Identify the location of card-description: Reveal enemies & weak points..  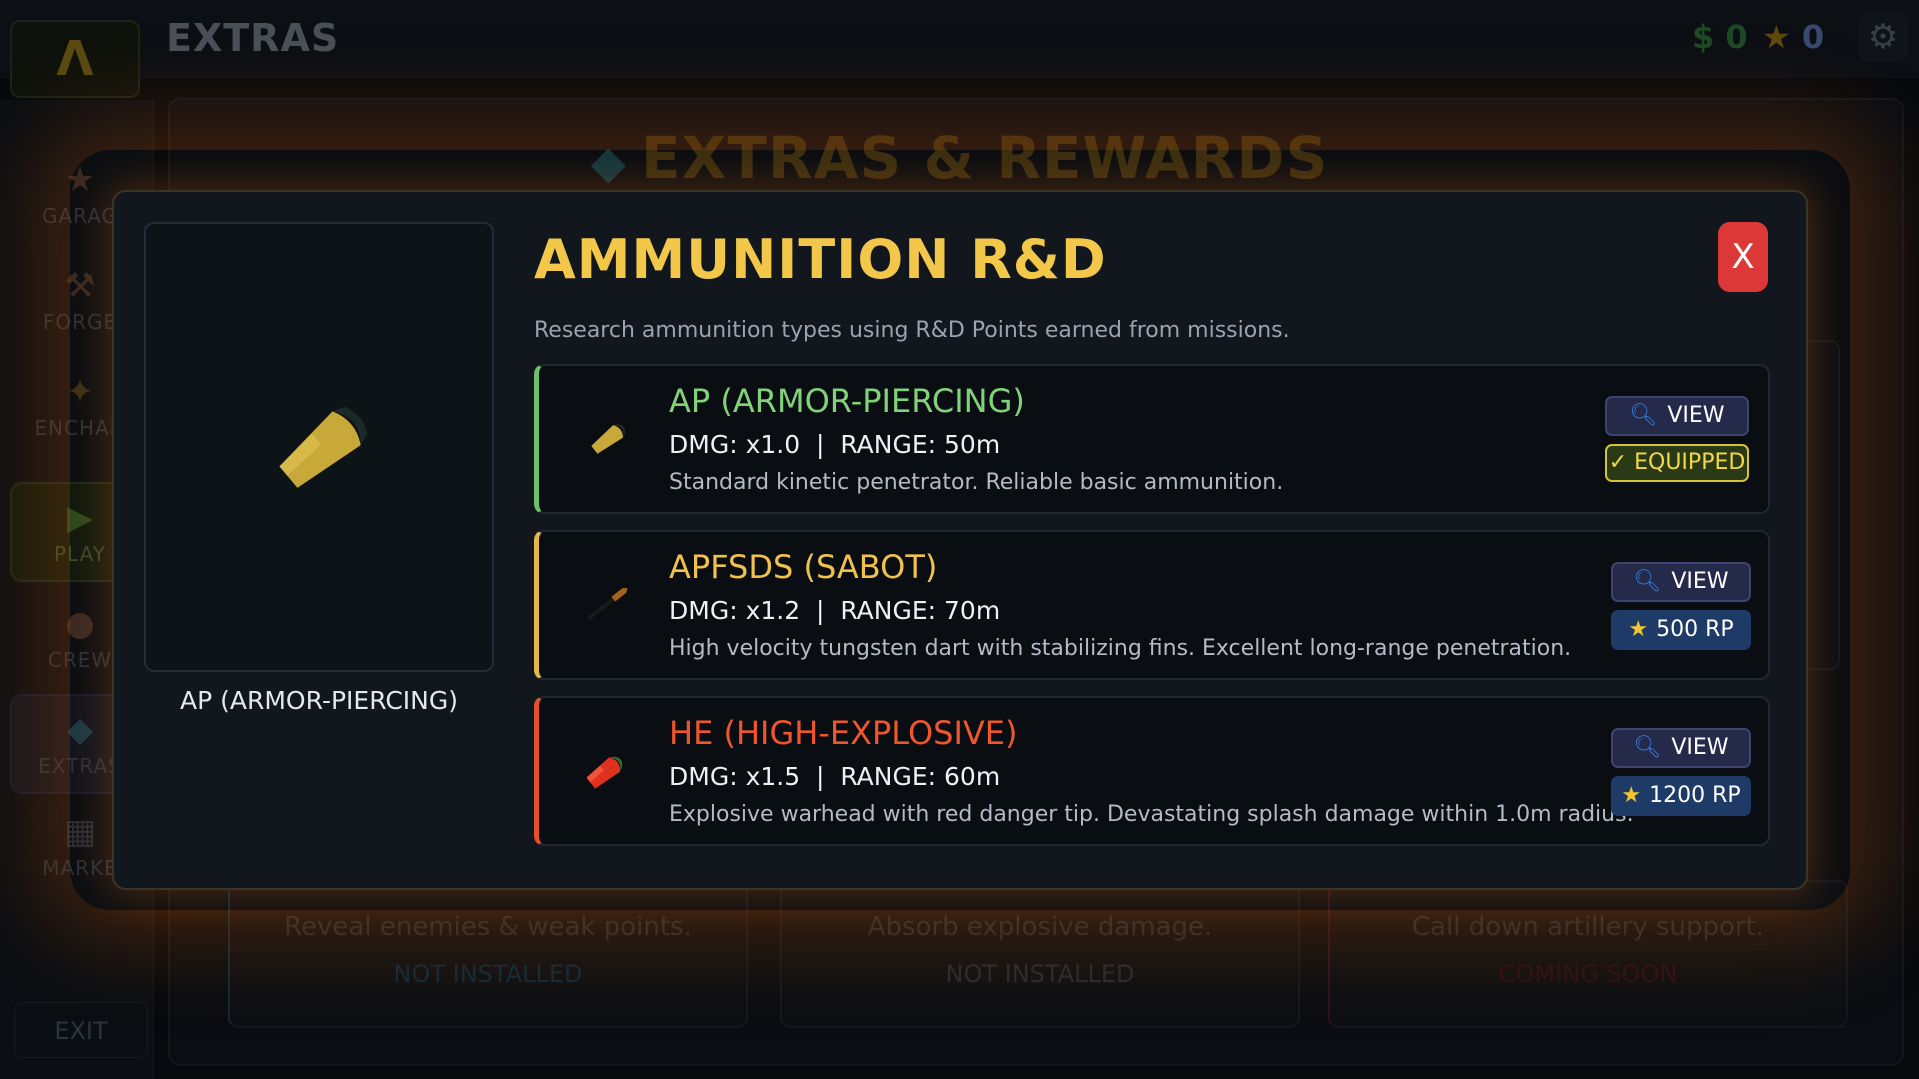
(488, 927).